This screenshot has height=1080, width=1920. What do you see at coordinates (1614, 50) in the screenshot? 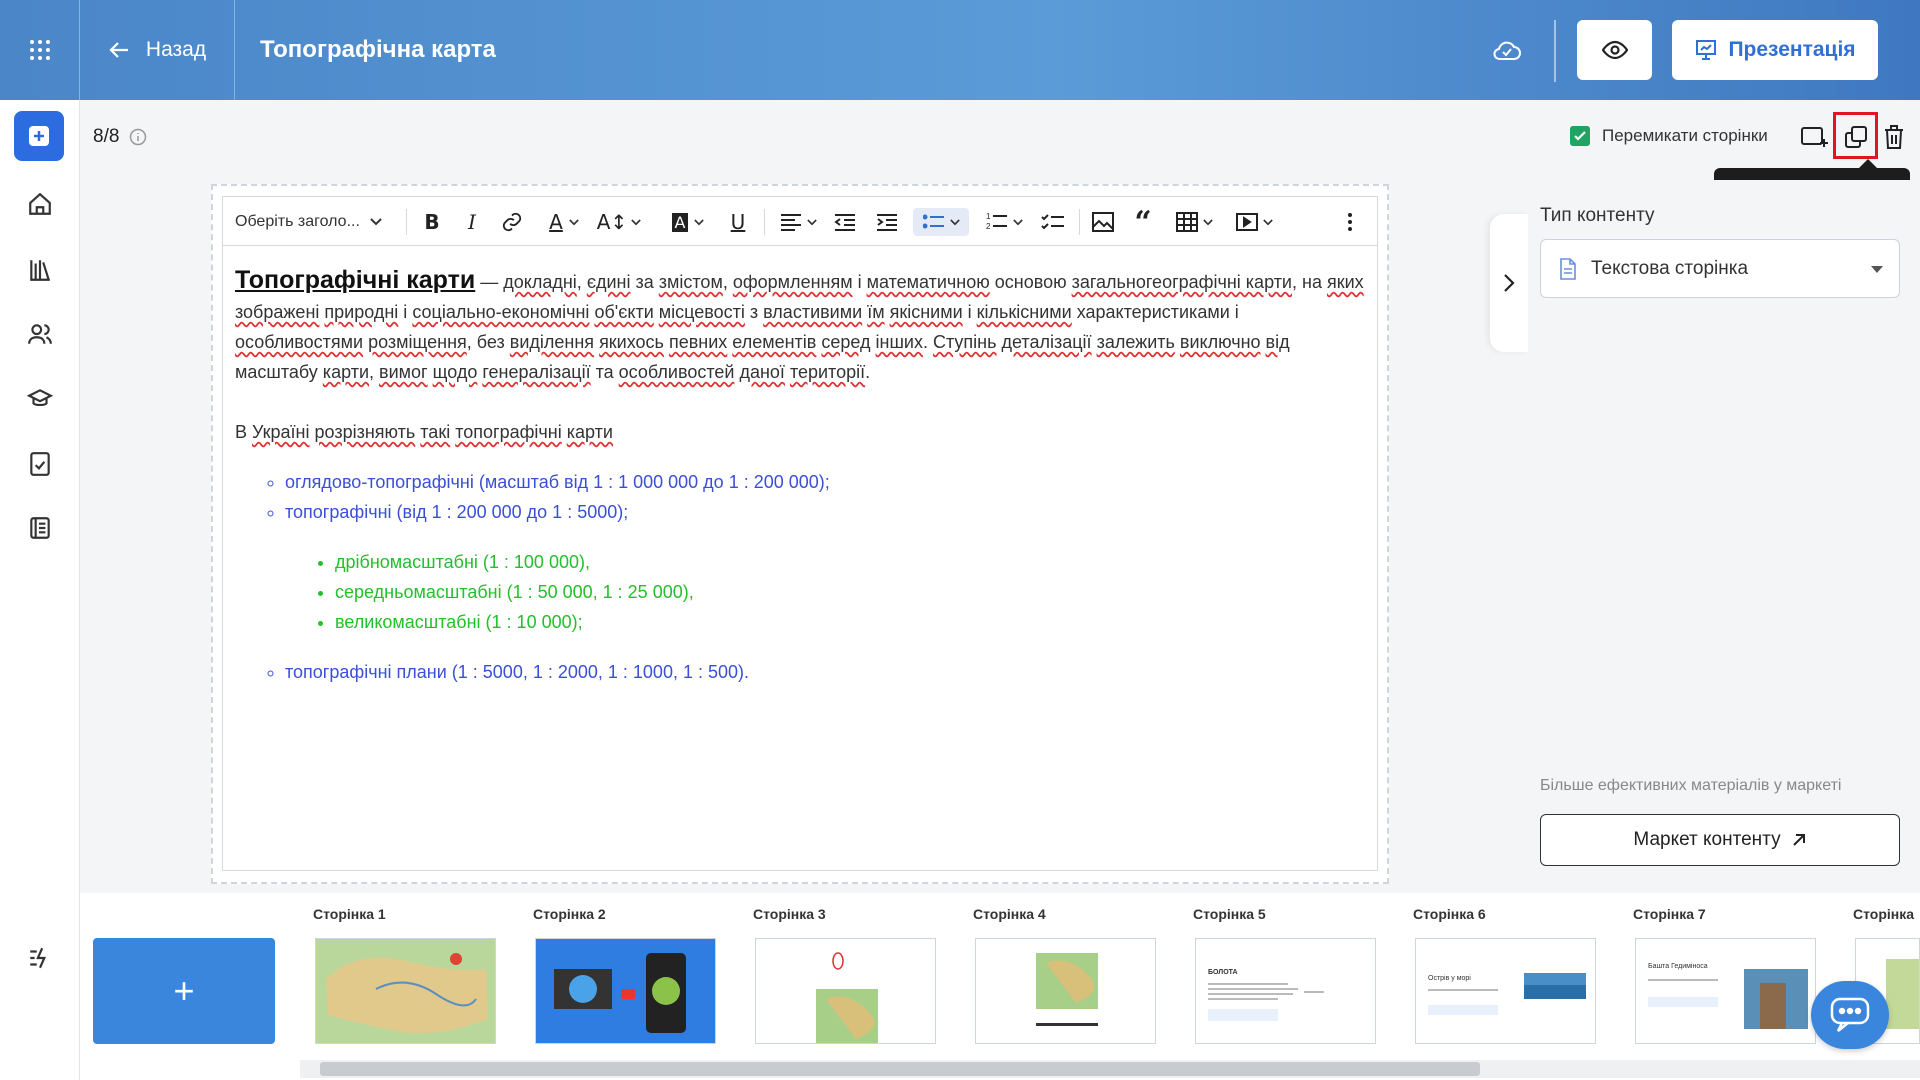
I see `preview-button` at bounding box center [1614, 50].